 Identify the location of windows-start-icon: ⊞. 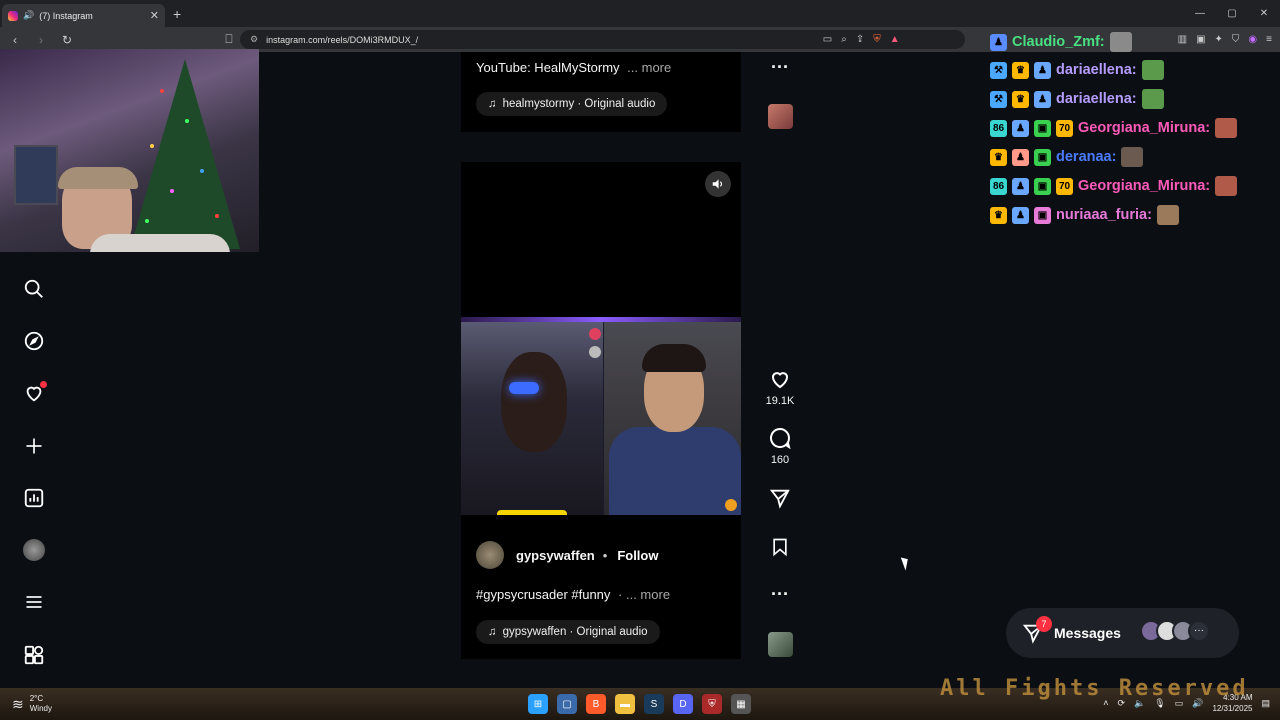
(538, 704).